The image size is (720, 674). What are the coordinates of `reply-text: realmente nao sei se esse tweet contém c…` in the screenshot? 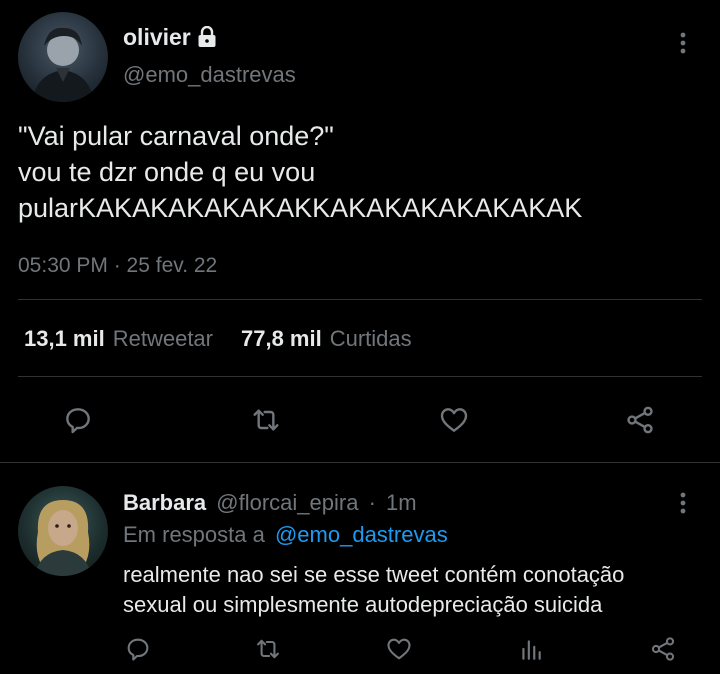 It's located at (373, 590).